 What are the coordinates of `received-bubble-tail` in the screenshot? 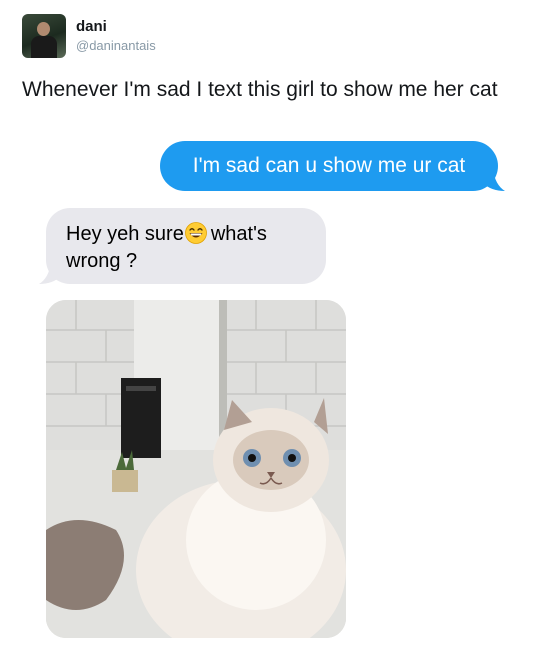 It's located at (50, 273).